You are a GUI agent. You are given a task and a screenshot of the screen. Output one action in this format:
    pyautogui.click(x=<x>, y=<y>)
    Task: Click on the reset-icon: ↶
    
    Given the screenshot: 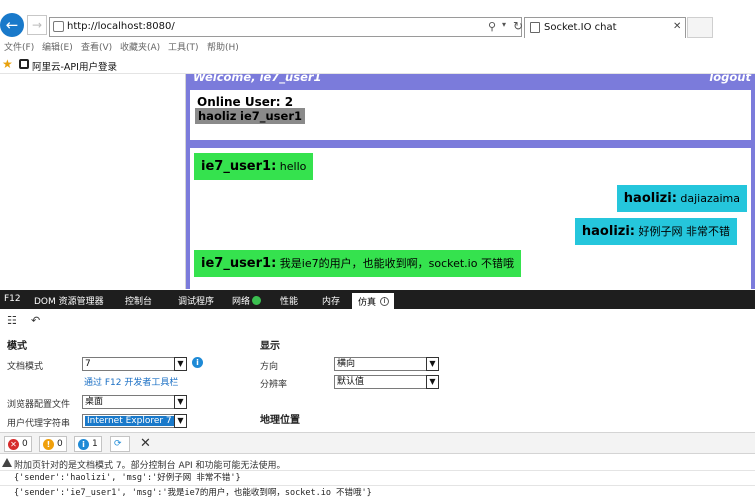 What is the action you would take?
    pyautogui.click(x=35, y=320)
    